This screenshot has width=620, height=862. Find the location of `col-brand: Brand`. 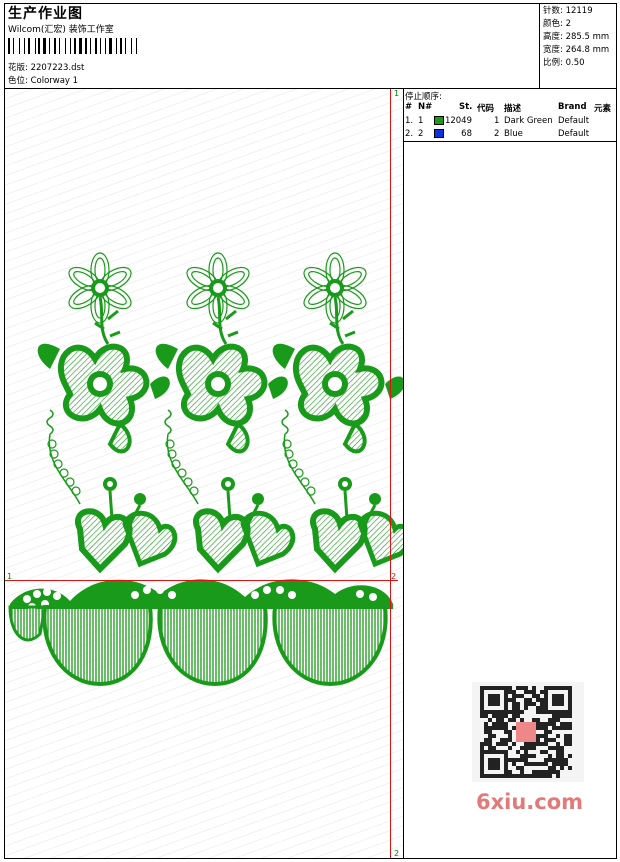

col-brand: Brand is located at coordinates (572, 107).